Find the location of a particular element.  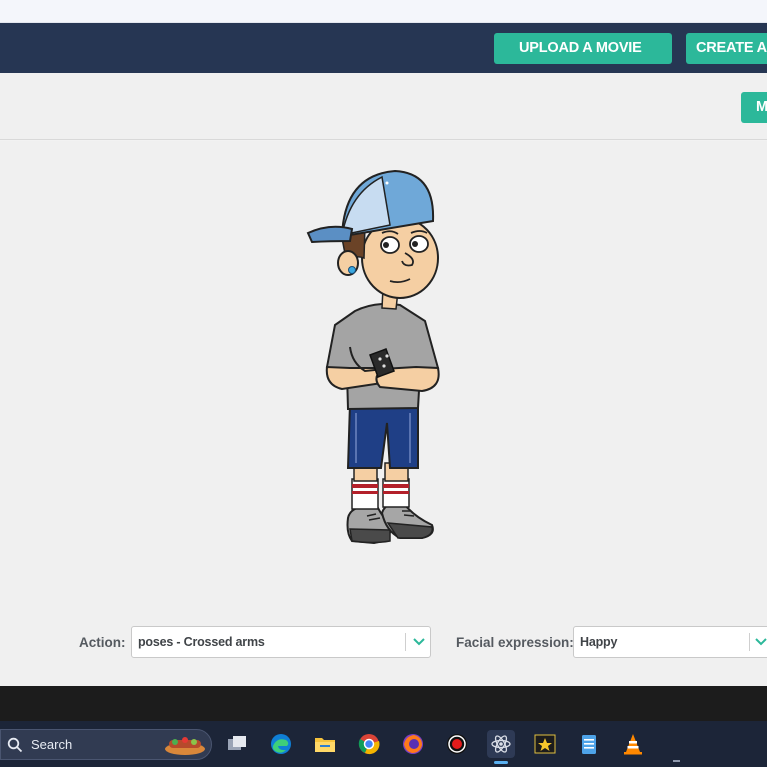

browser-top-strip is located at coordinates (383, 11).